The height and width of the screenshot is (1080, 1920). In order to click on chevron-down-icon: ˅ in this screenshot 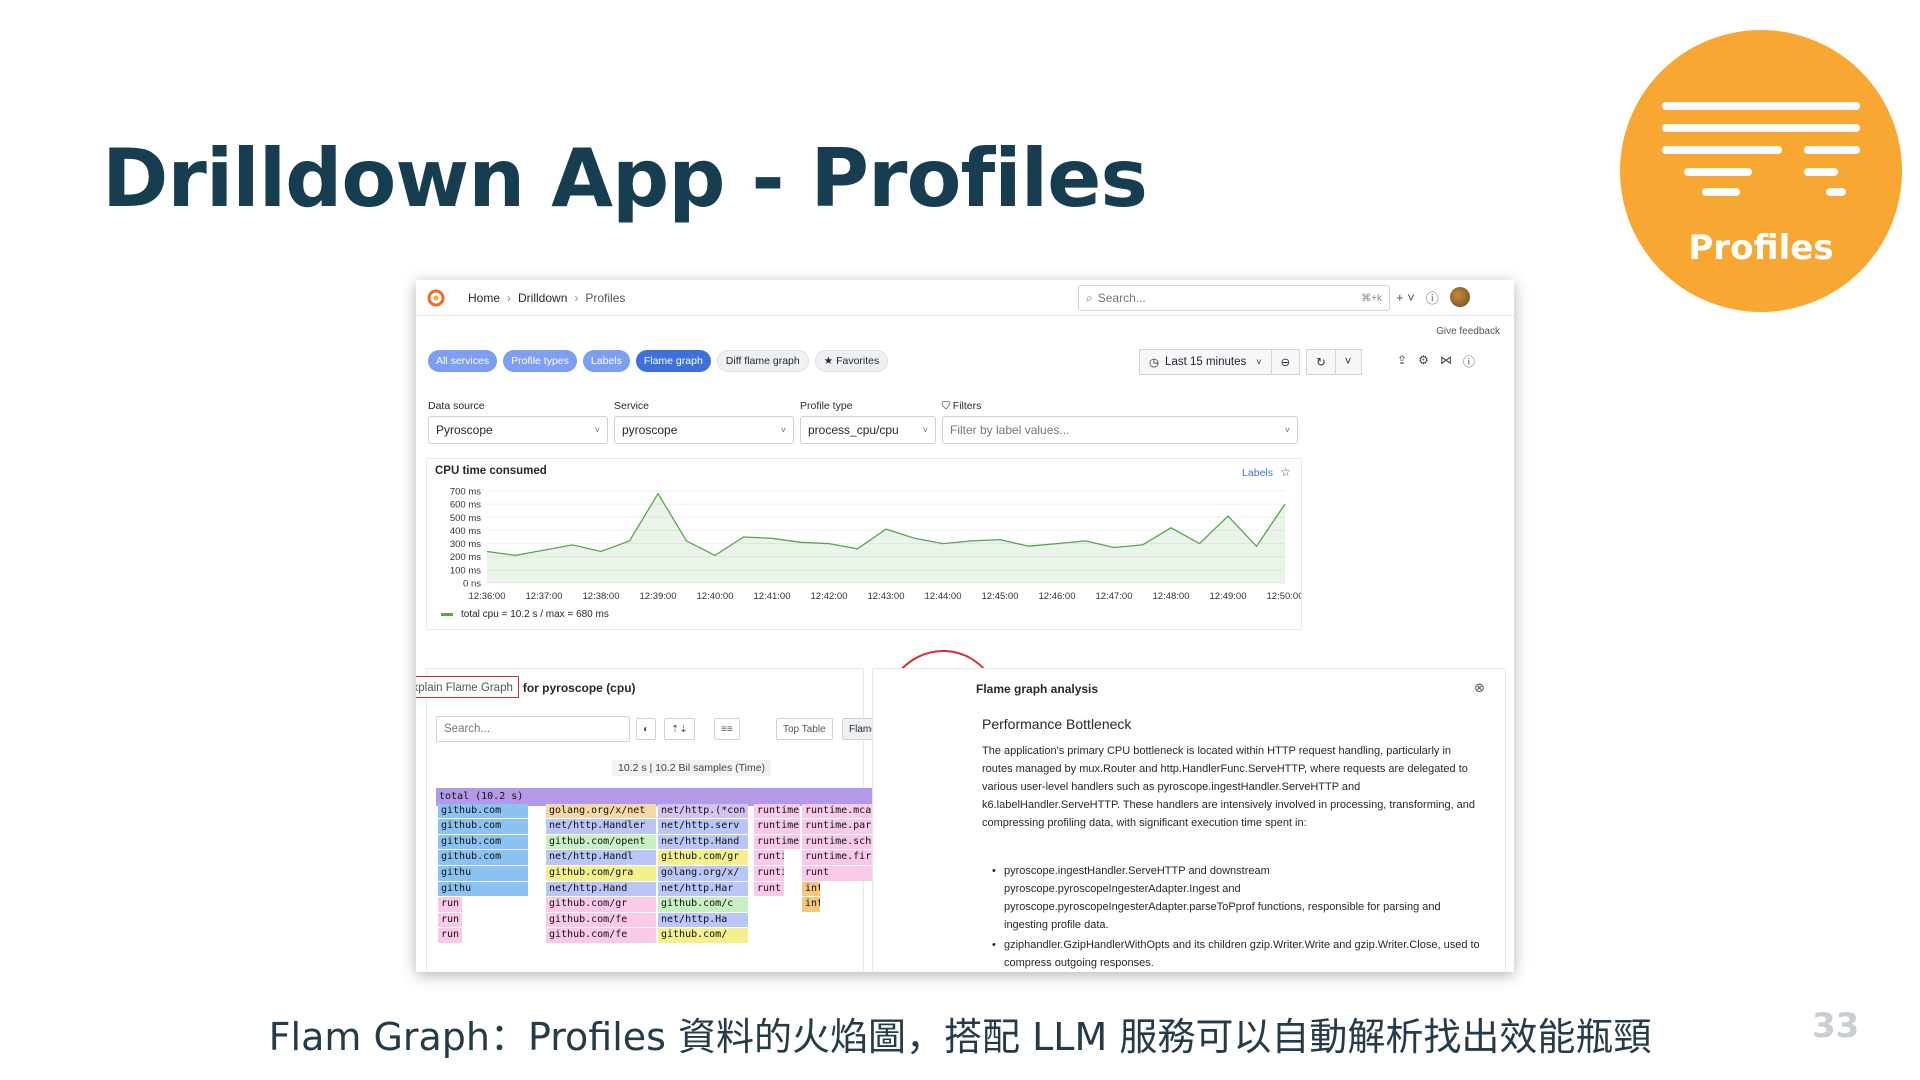, I will do `click(1287, 430)`.